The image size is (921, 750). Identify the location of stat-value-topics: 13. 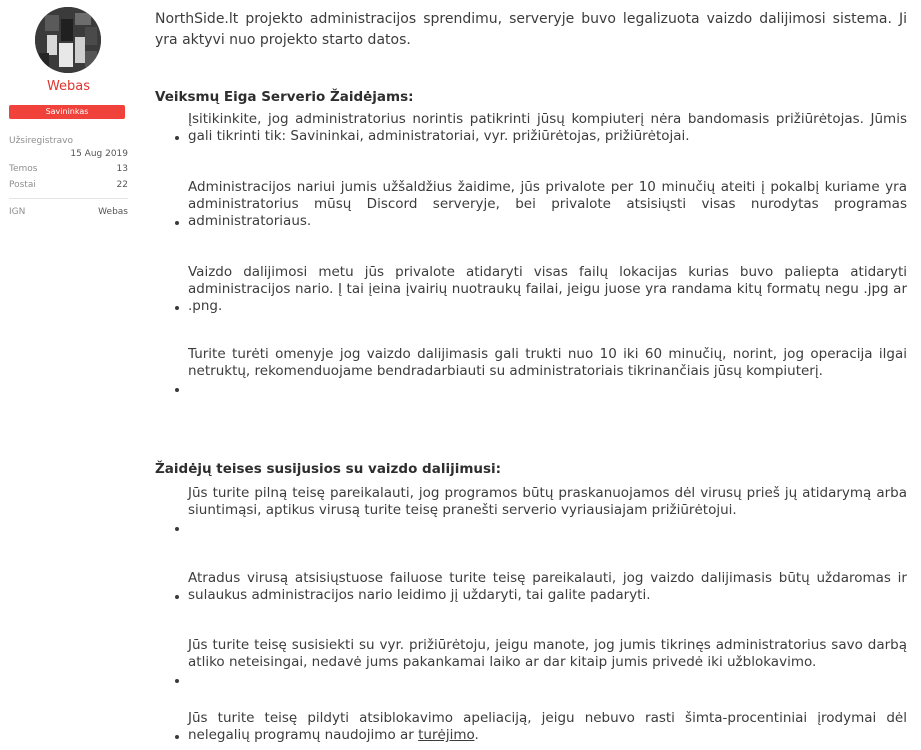
(122, 169).